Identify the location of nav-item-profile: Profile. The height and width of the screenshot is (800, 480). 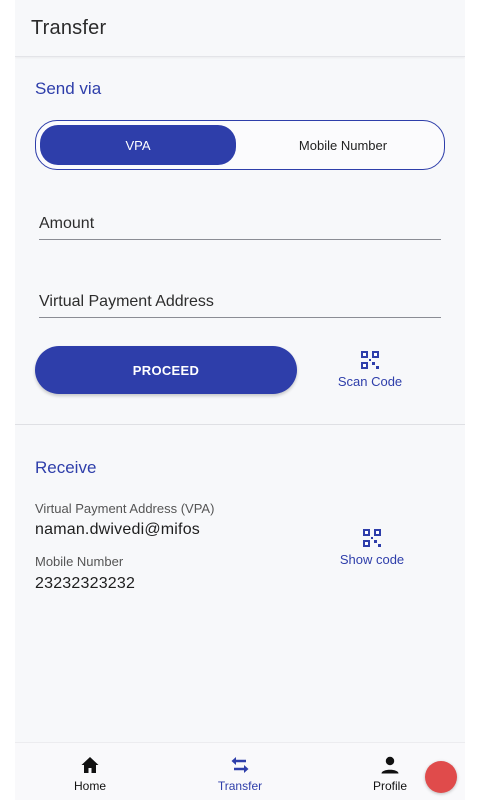
(390, 774).